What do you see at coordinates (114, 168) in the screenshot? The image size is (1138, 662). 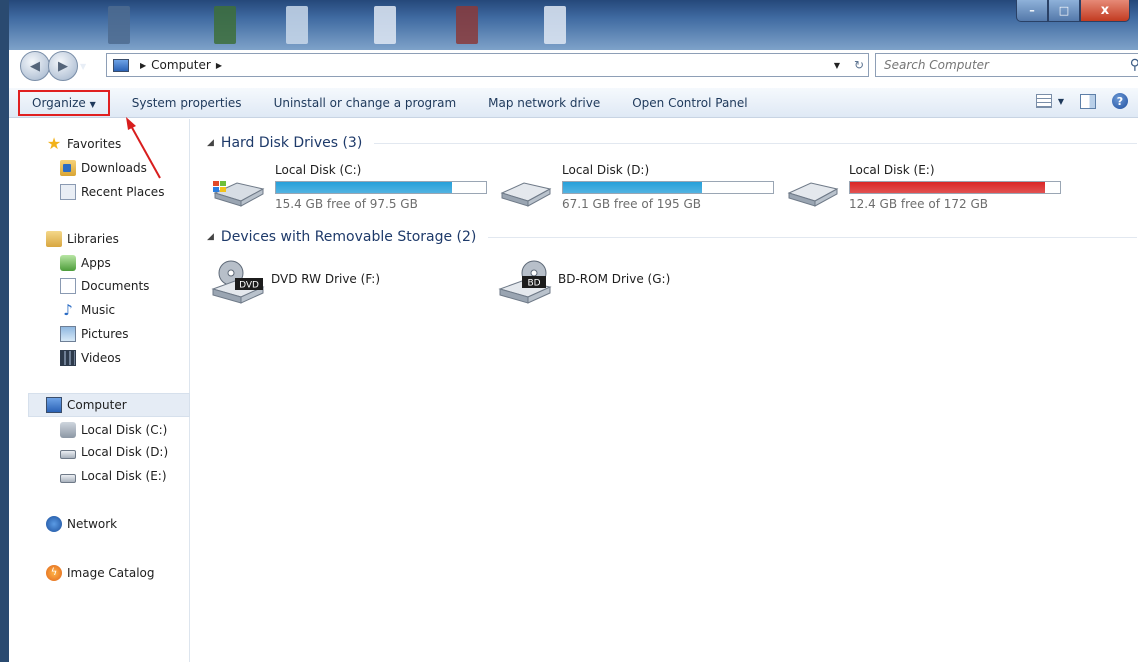 I see `sidebar-item-label: Downloads` at bounding box center [114, 168].